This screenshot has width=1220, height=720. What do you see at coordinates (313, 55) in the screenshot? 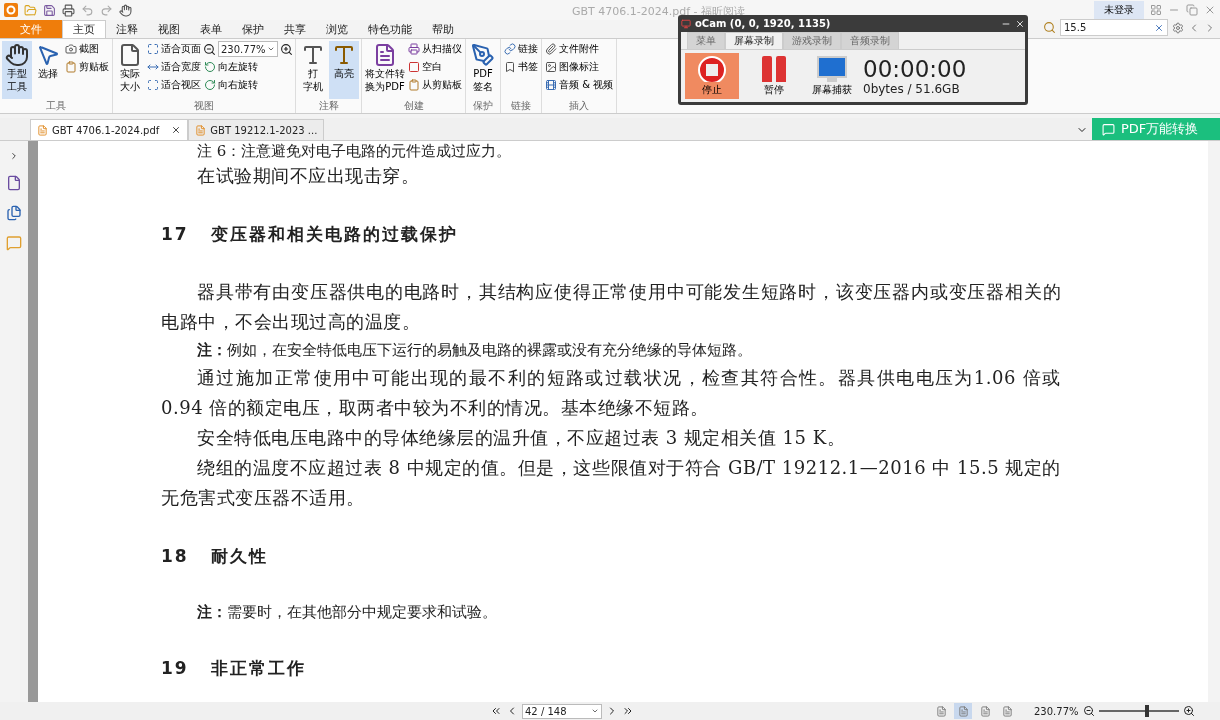
I see `typewriter-icon` at bounding box center [313, 55].